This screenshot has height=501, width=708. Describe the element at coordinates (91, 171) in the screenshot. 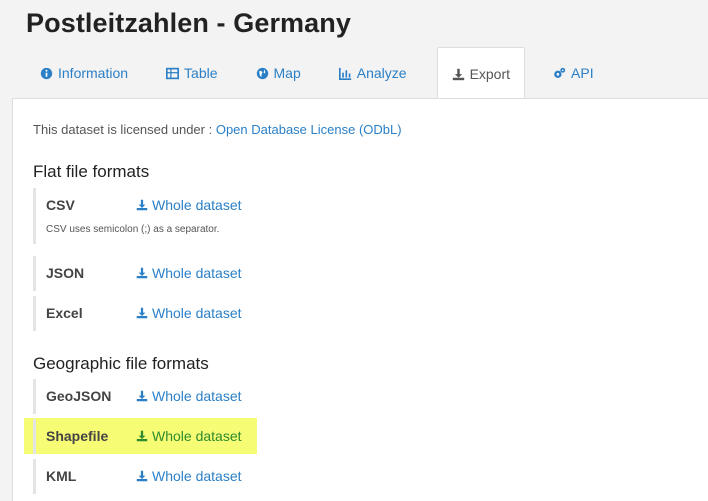

I see `flat-formats-title: Flat file formats` at that location.